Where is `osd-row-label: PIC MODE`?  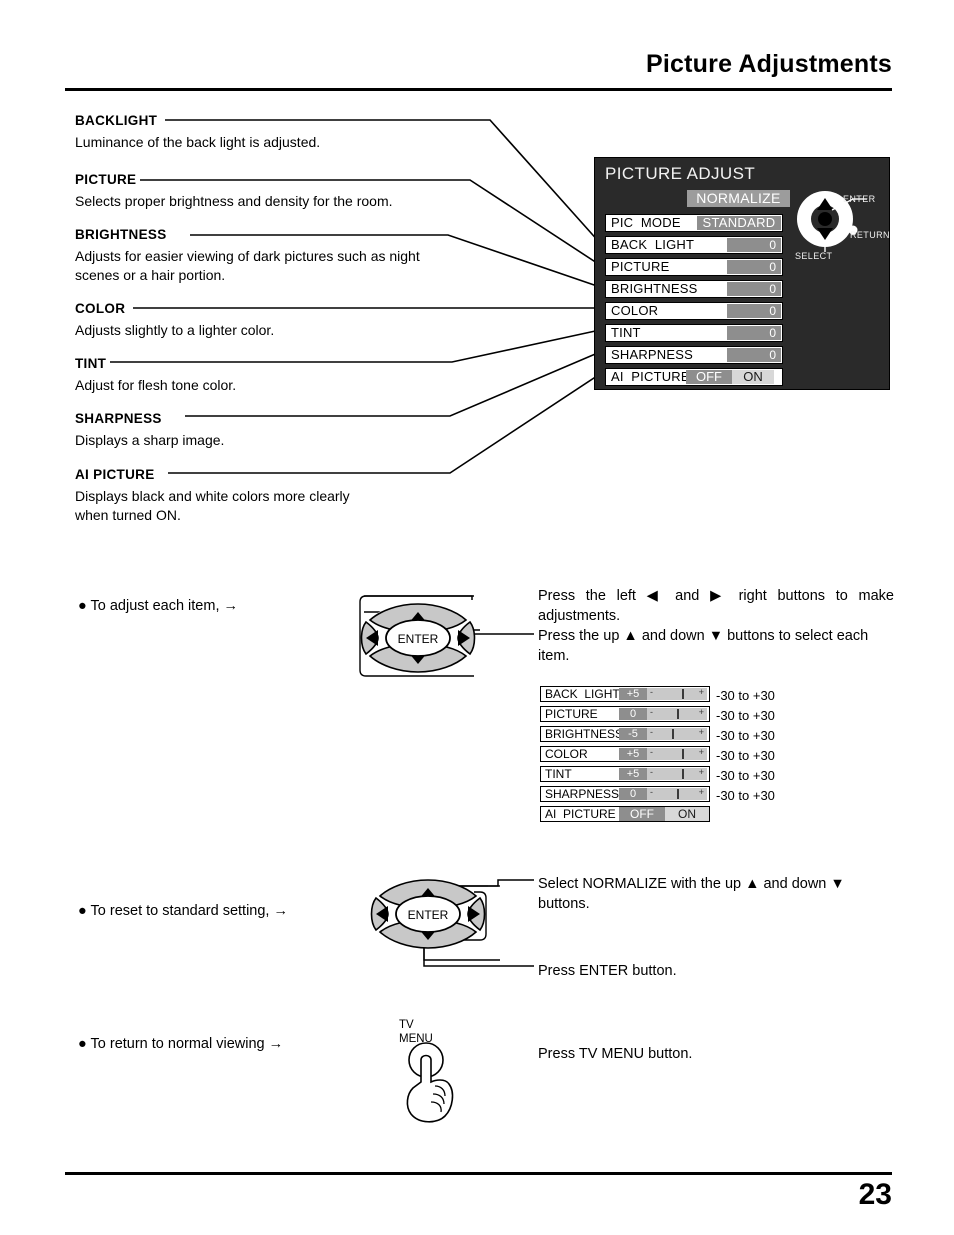
osd-row-label: PIC MODE is located at coordinates (646, 222).